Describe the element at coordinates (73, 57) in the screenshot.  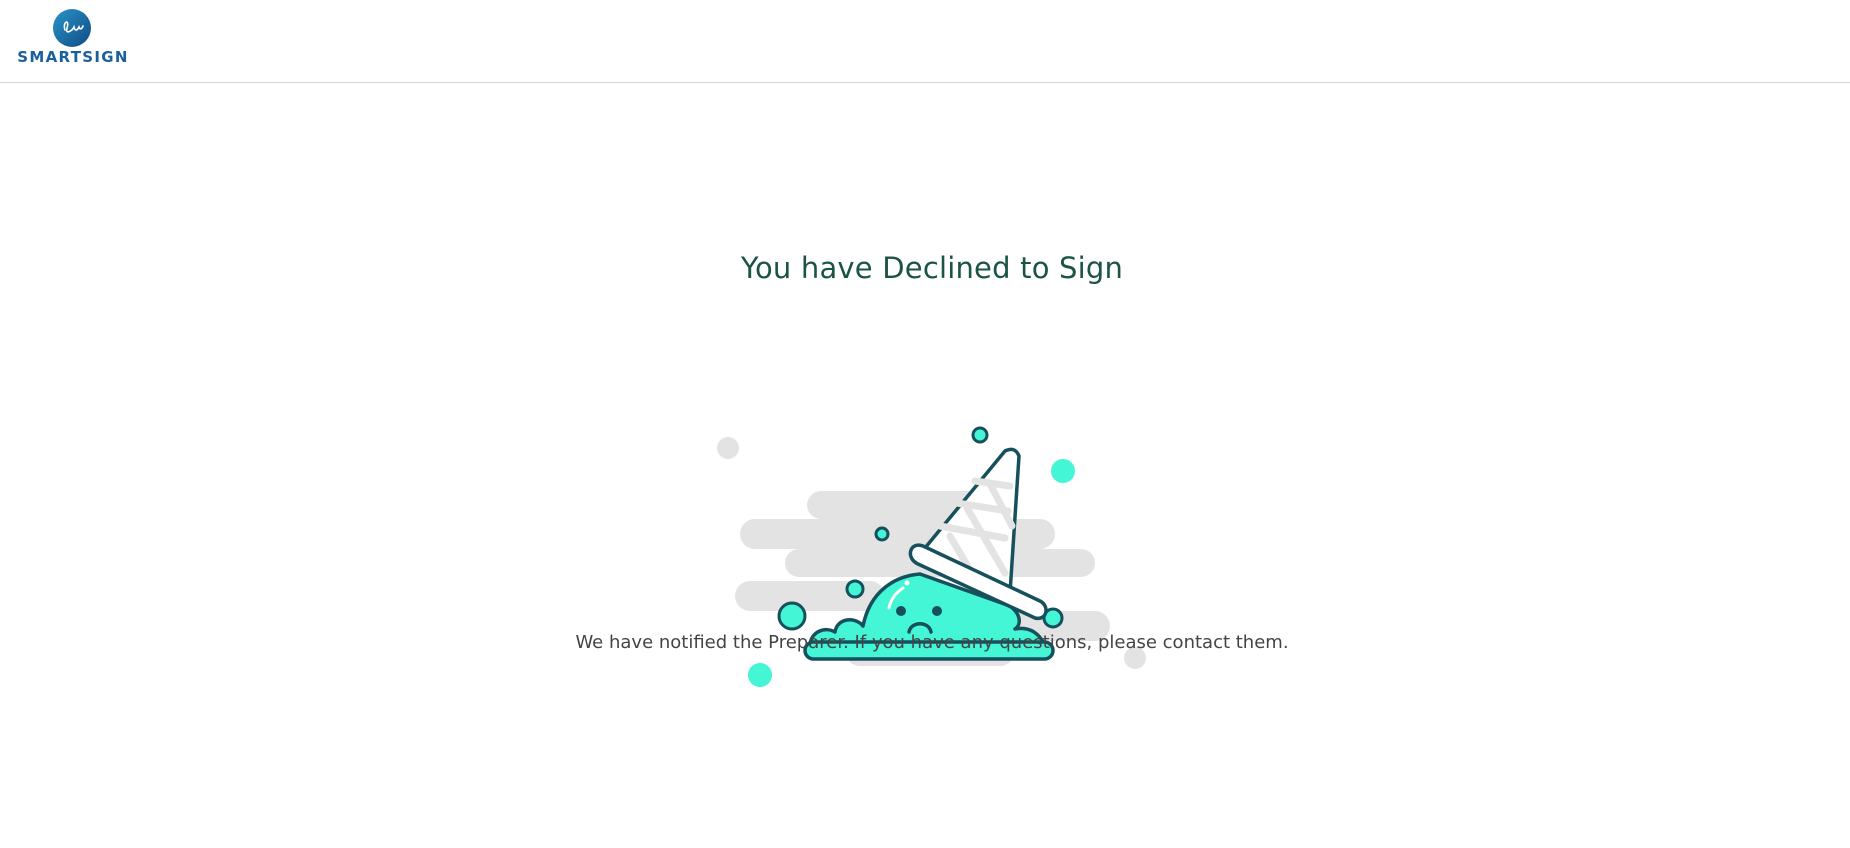
I see `logo-text: SMARTSIGN` at that location.